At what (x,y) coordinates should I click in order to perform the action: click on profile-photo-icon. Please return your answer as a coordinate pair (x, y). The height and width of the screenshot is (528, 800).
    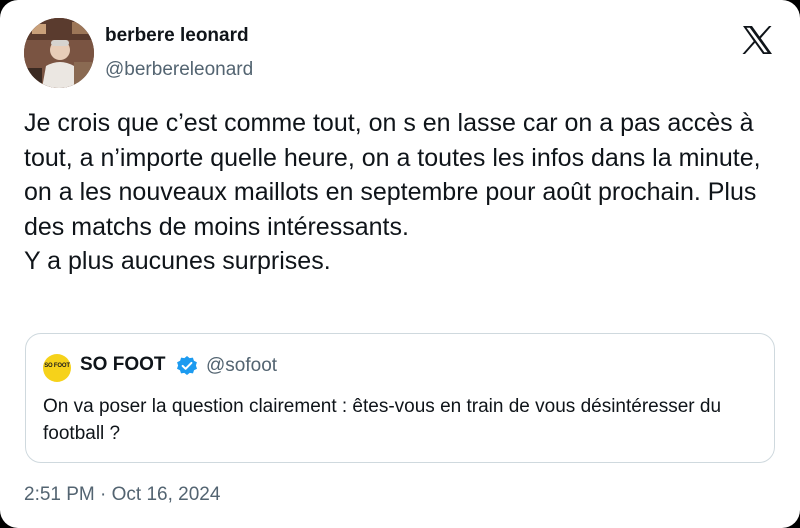
    Looking at the image, I should click on (59, 53).